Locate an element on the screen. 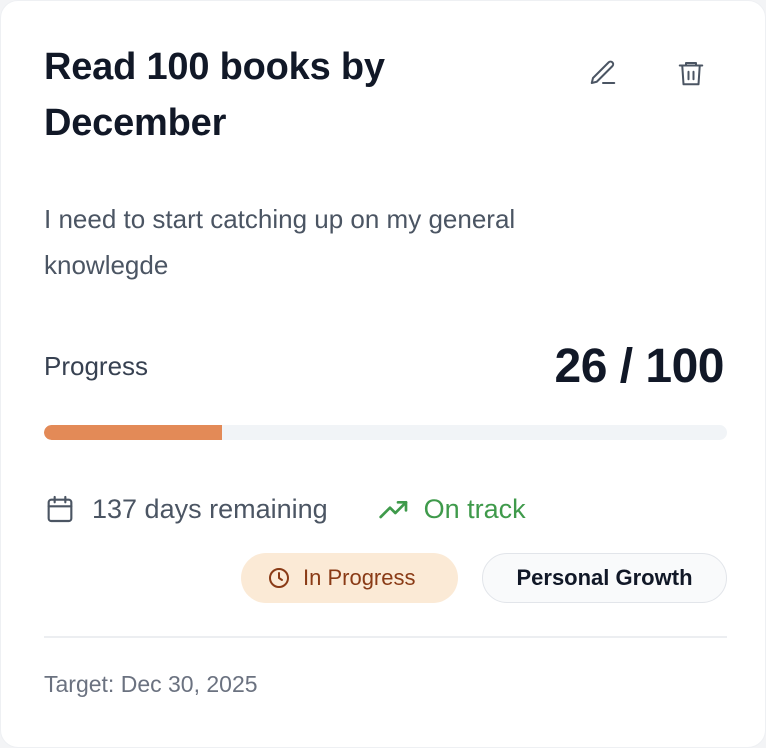 This screenshot has height=748, width=766. track-status: On track is located at coordinates (452, 509).